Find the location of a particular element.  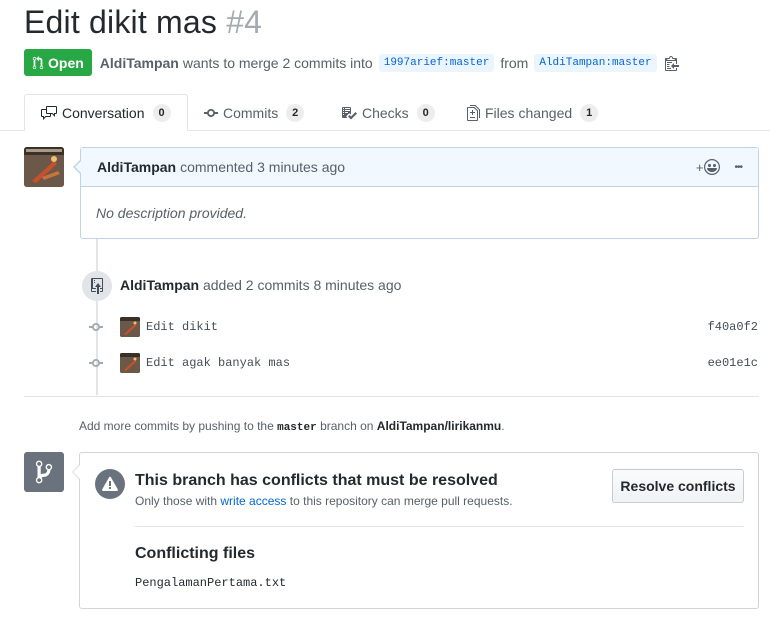

comment-discussion-icon is located at coordinates (49, 112).